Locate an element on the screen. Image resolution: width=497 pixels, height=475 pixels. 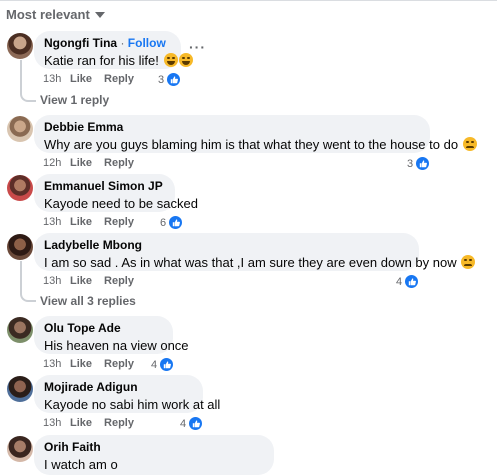
comment-text: I watch am o is located at coordinates (81, 464).